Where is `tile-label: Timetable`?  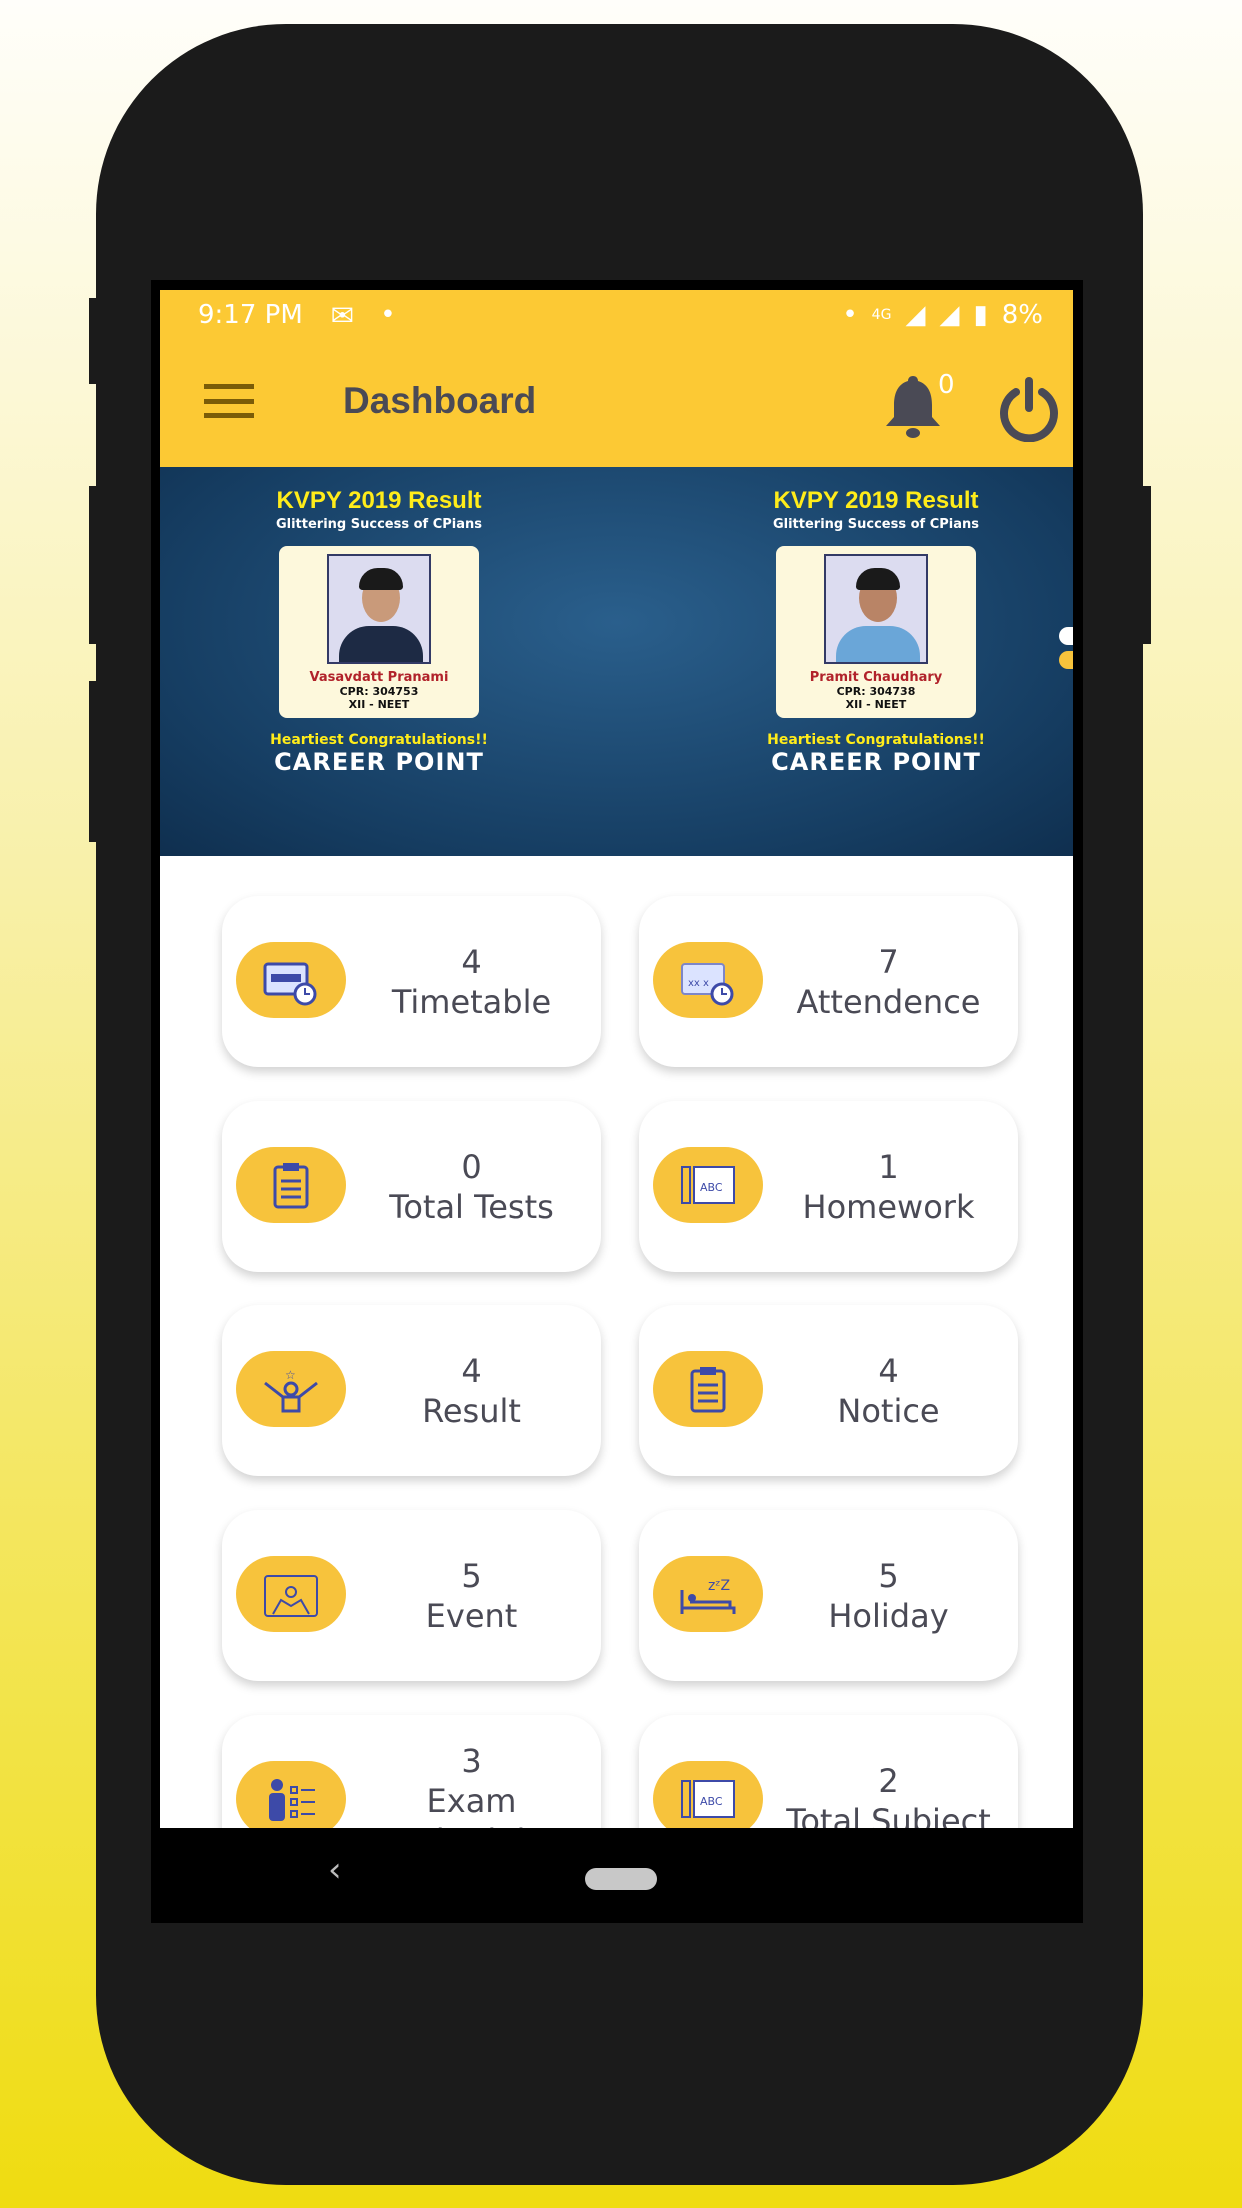 tile-label: Timetable is located at coordinates (471, 1001).